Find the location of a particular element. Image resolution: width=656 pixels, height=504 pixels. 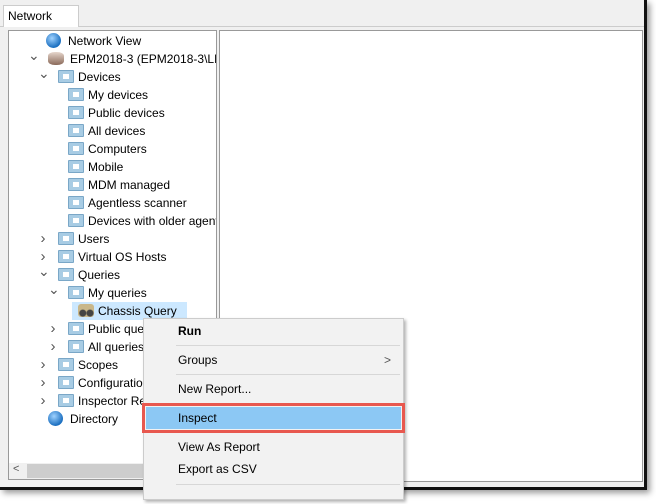

menu-item-inspect: Inspect is located at coordinates (273, 418).